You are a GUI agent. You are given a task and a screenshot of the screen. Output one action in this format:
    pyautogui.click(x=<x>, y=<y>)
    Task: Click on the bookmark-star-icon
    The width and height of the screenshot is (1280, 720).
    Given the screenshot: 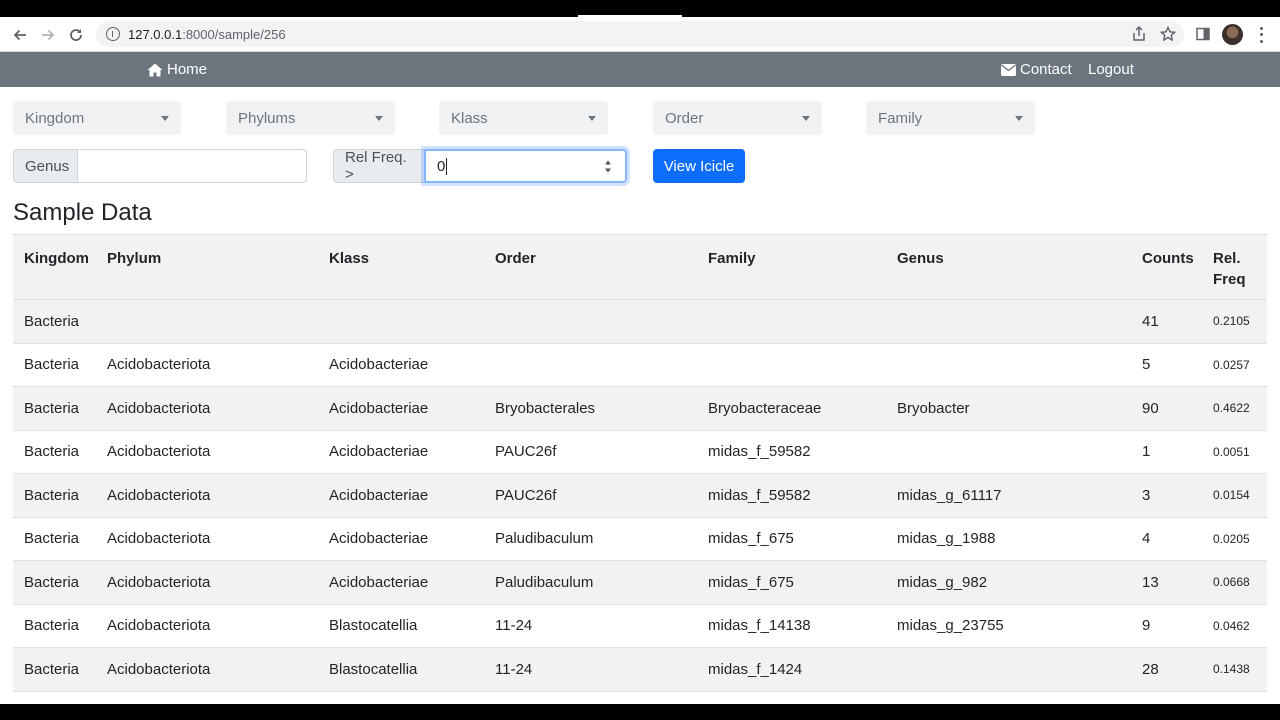 What is the action you would take?
    pyautogui.click(x=1168, y=34)
    